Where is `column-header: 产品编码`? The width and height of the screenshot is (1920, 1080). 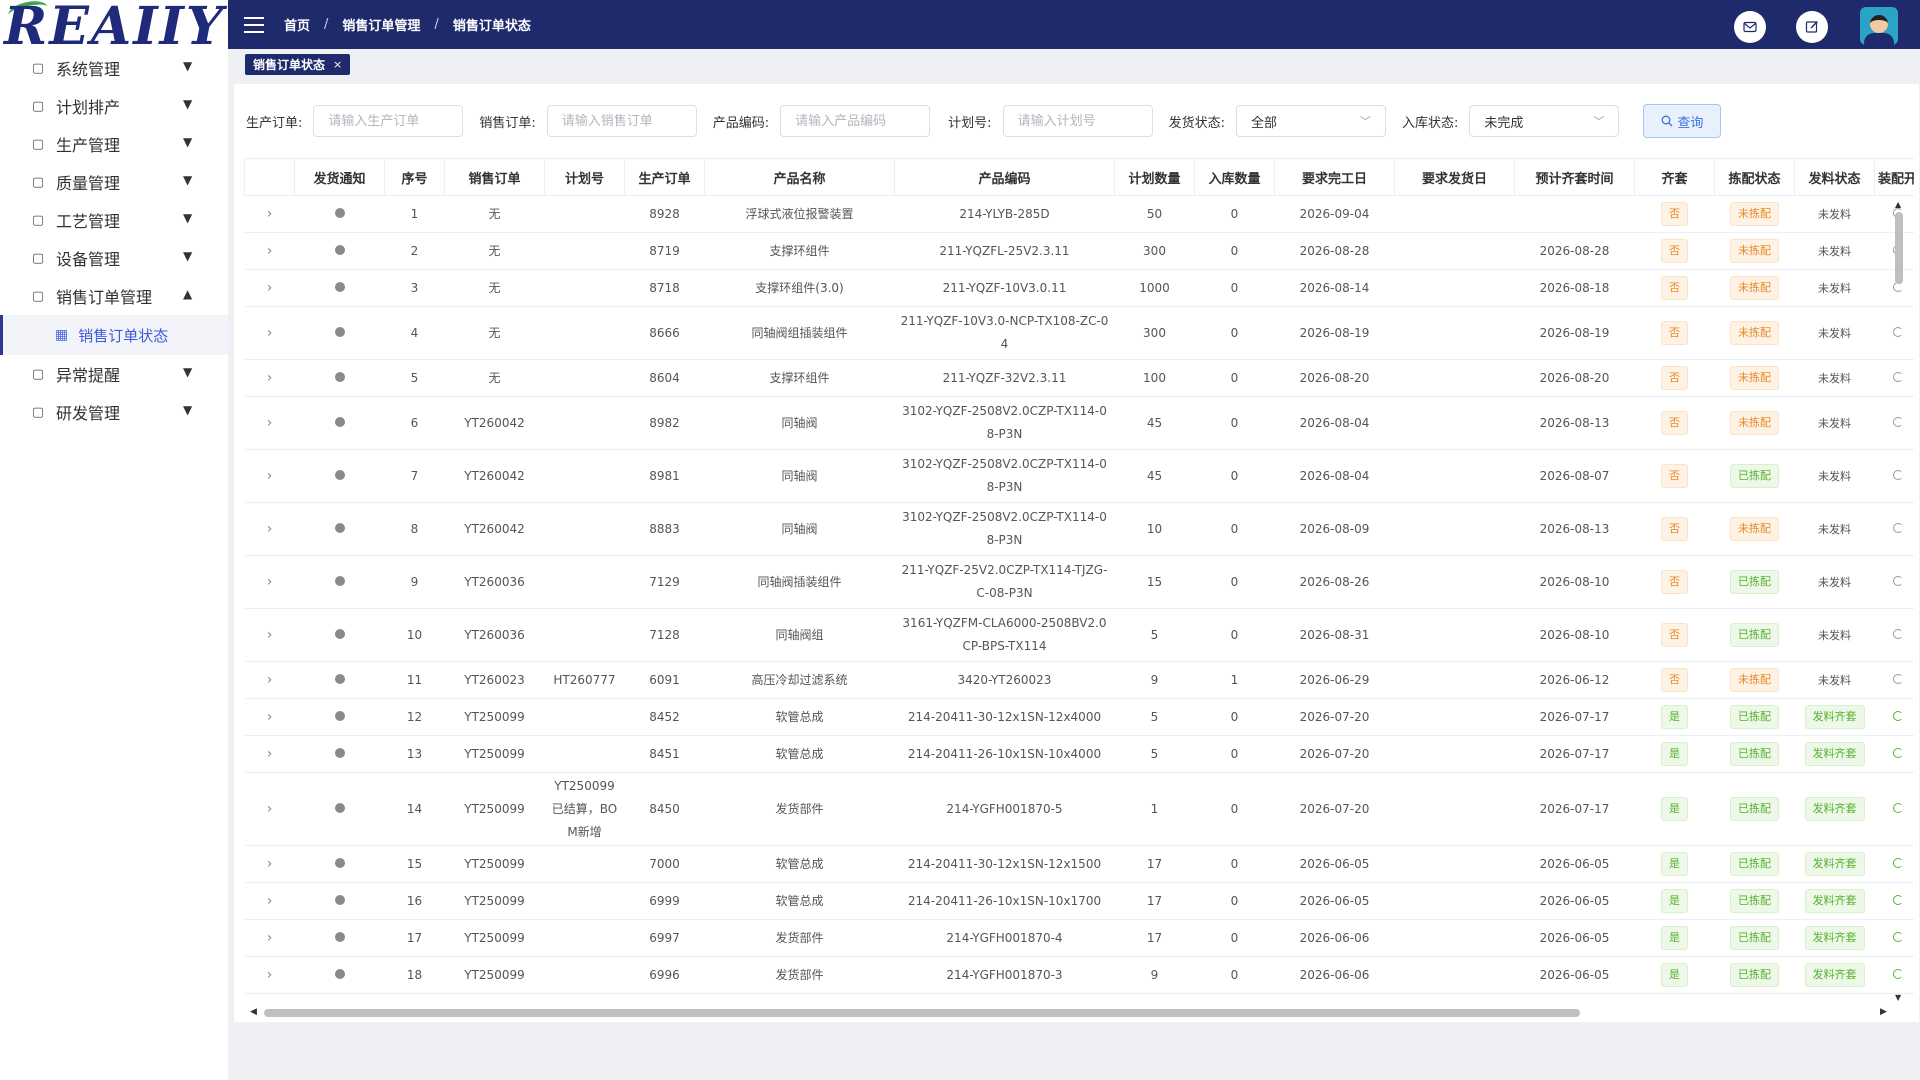
column-header: 产品编码 is located at coordinates (1004, 177).